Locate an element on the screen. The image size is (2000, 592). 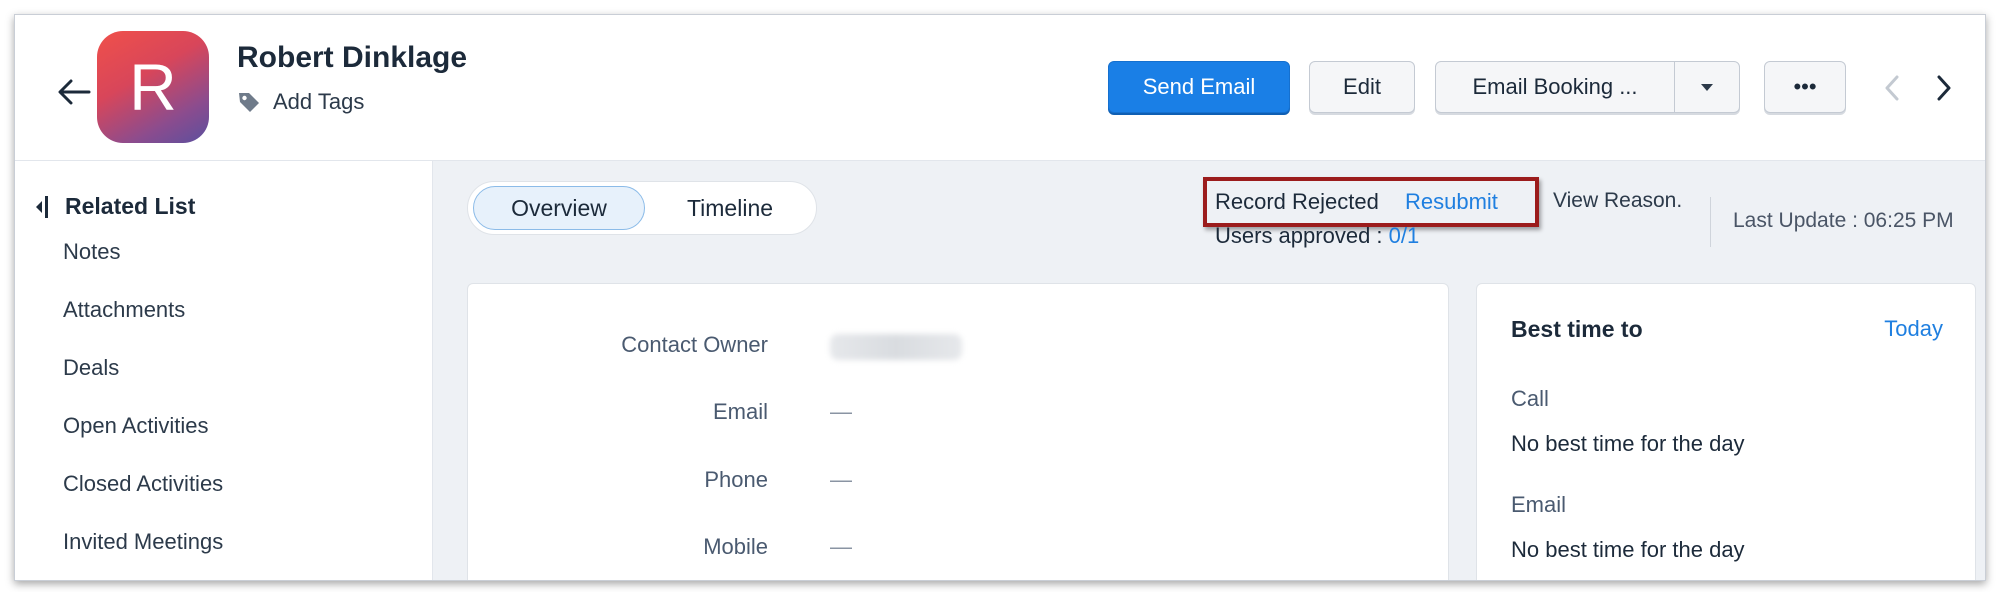
chevron-left-icon is located at coordinates (1892, 88).